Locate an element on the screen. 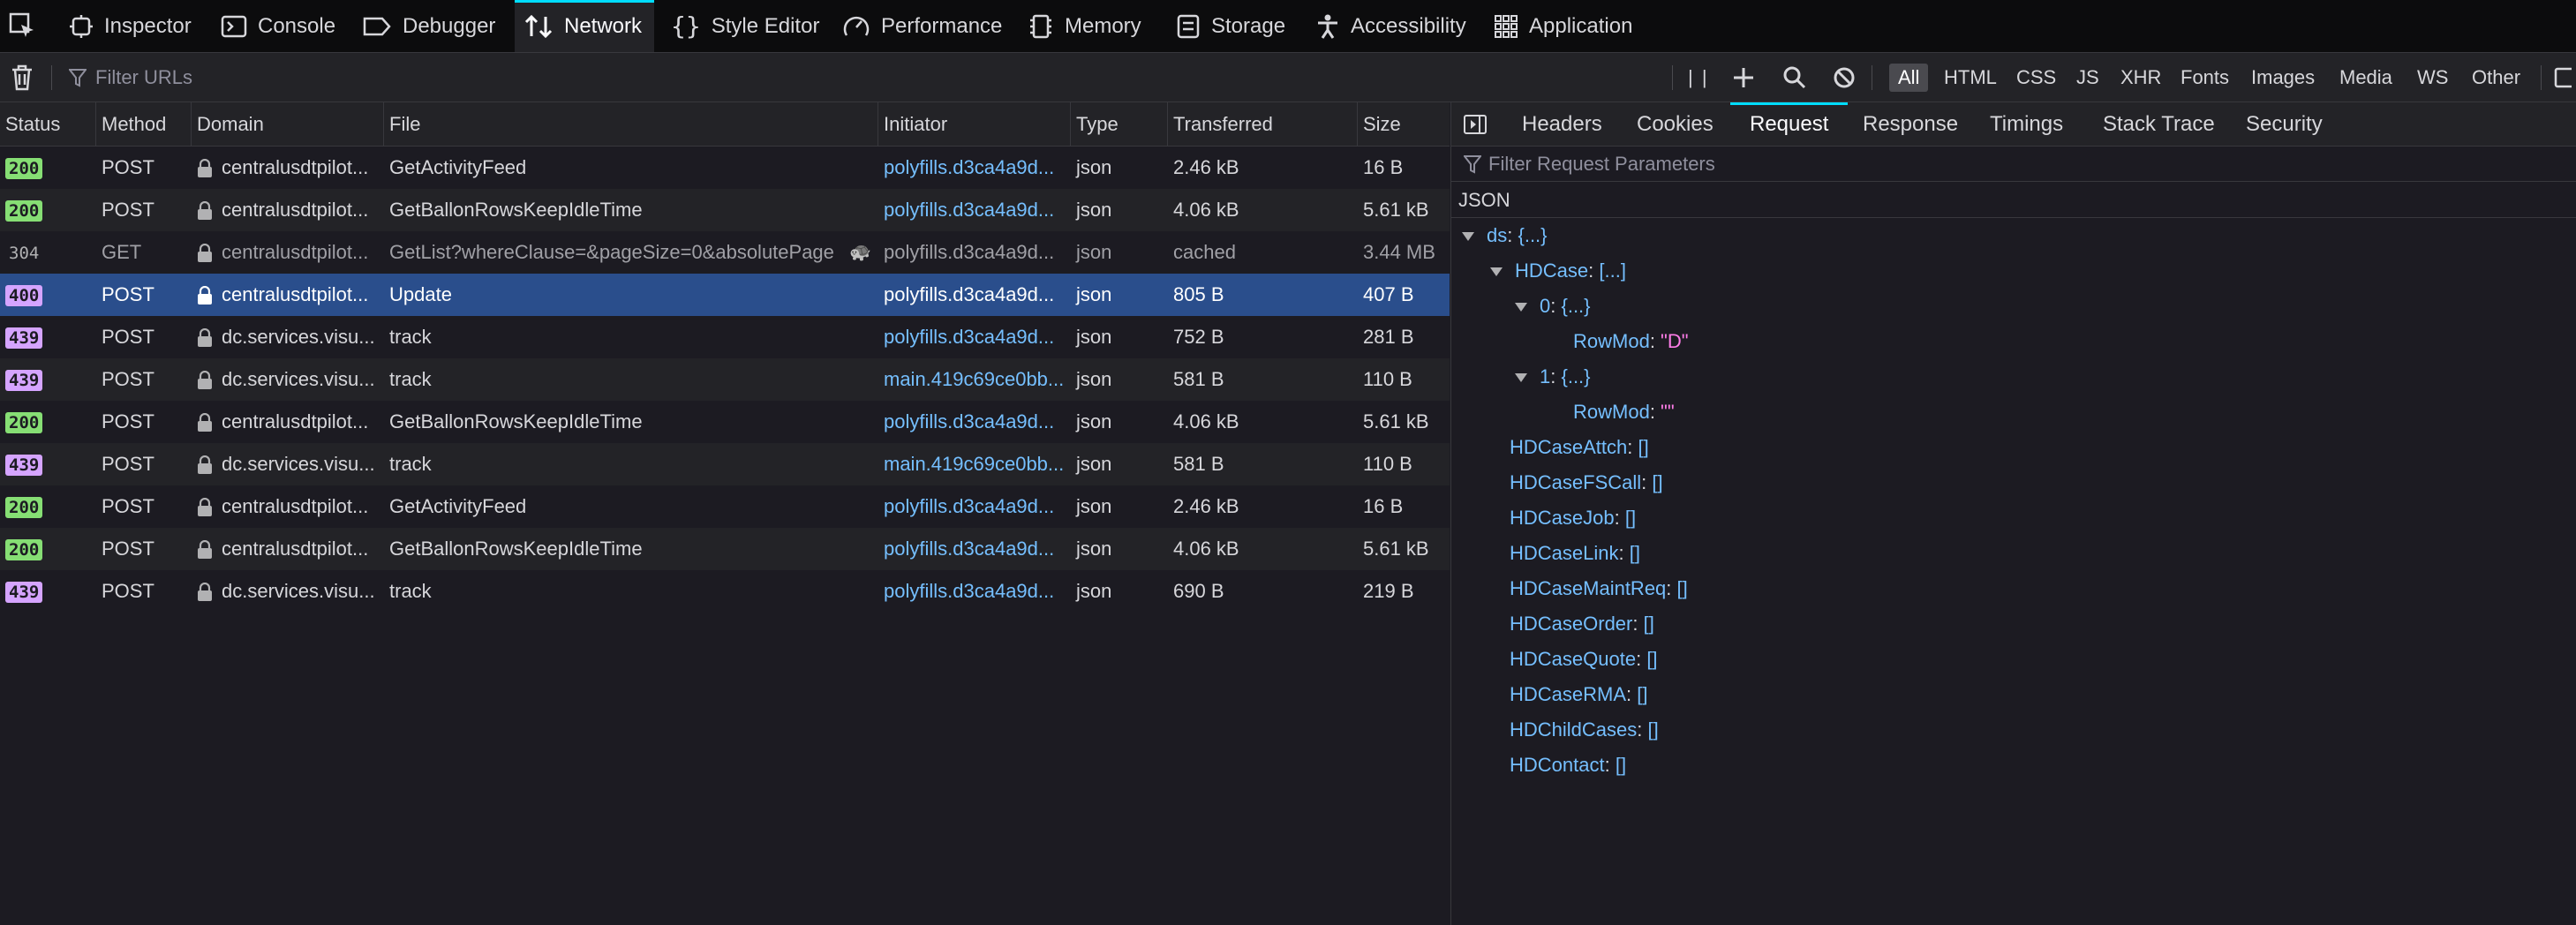  json-tree-node: RowMod: "" is located at coordinates (1624, 412).